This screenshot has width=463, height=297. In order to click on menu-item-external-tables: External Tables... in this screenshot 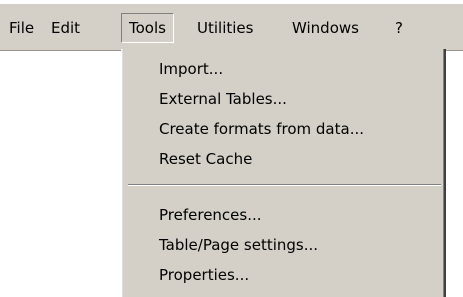, I will do `click(223, 99)`.